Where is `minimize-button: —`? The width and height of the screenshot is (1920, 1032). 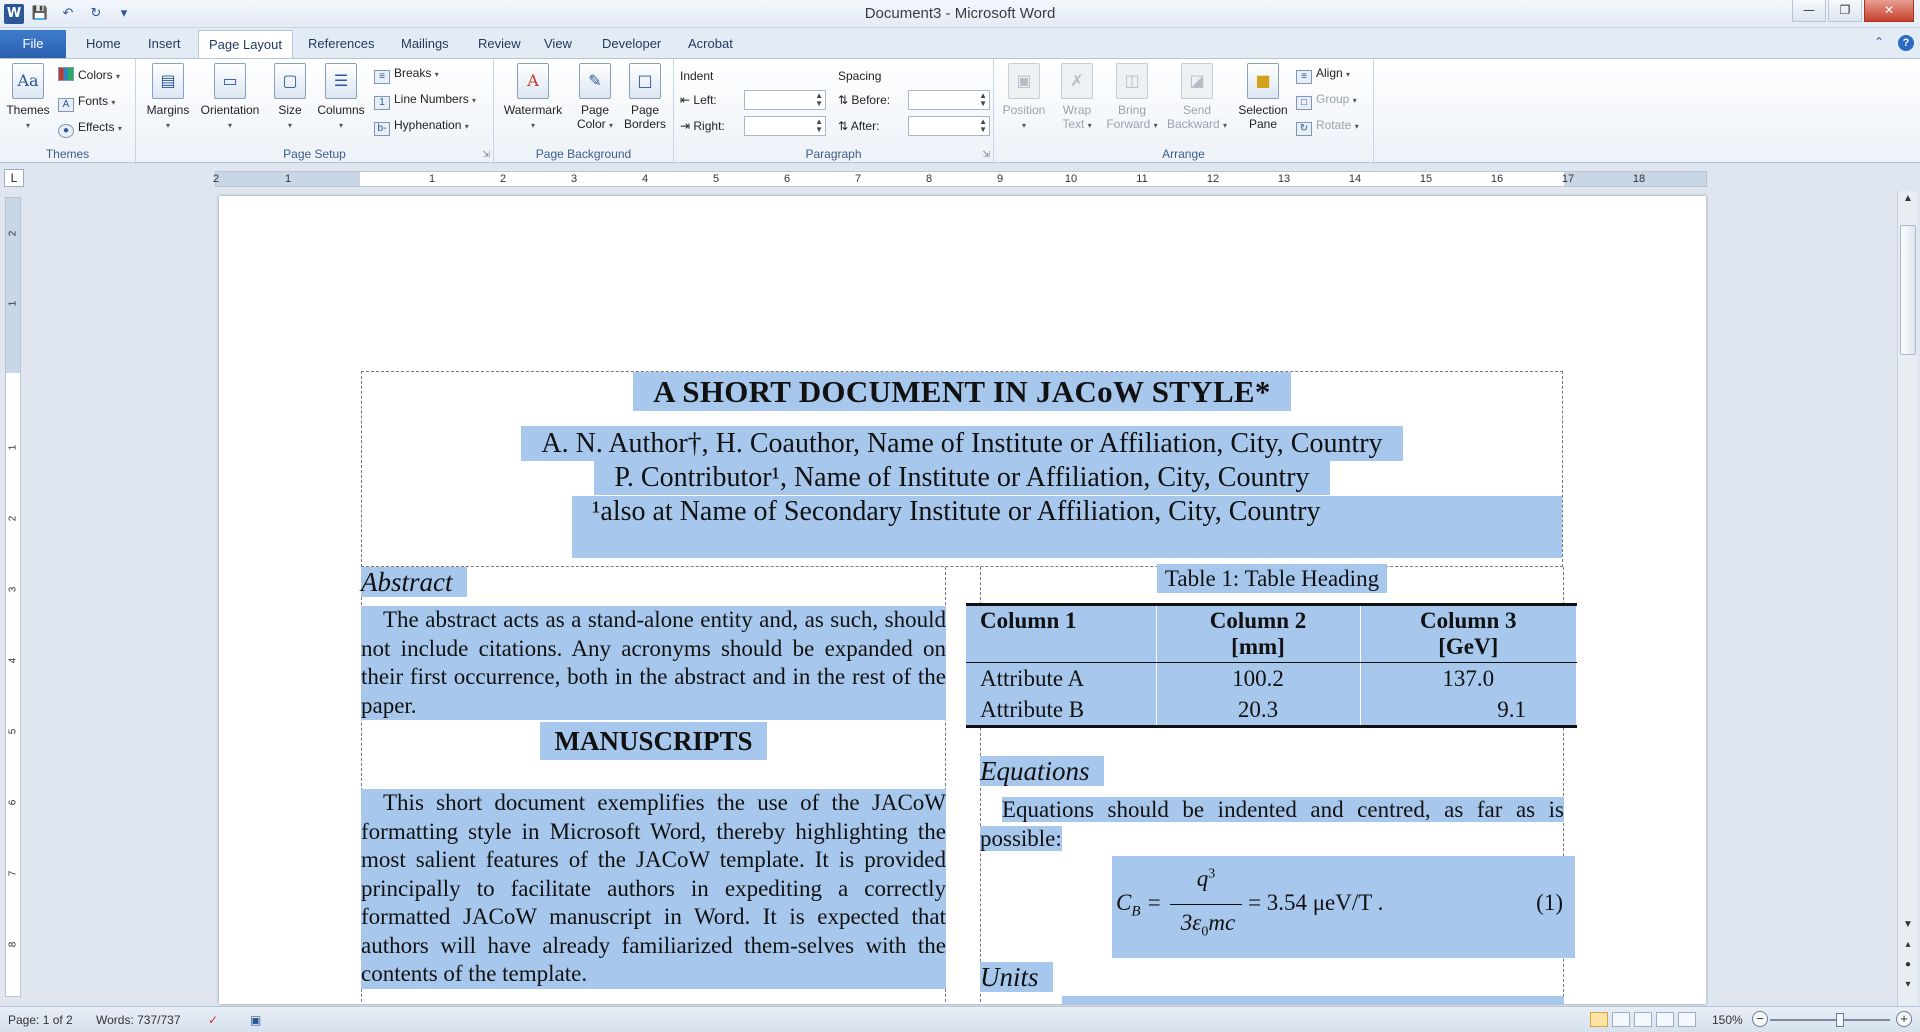 minimize-button: — is located at coordinates (1809, 11).